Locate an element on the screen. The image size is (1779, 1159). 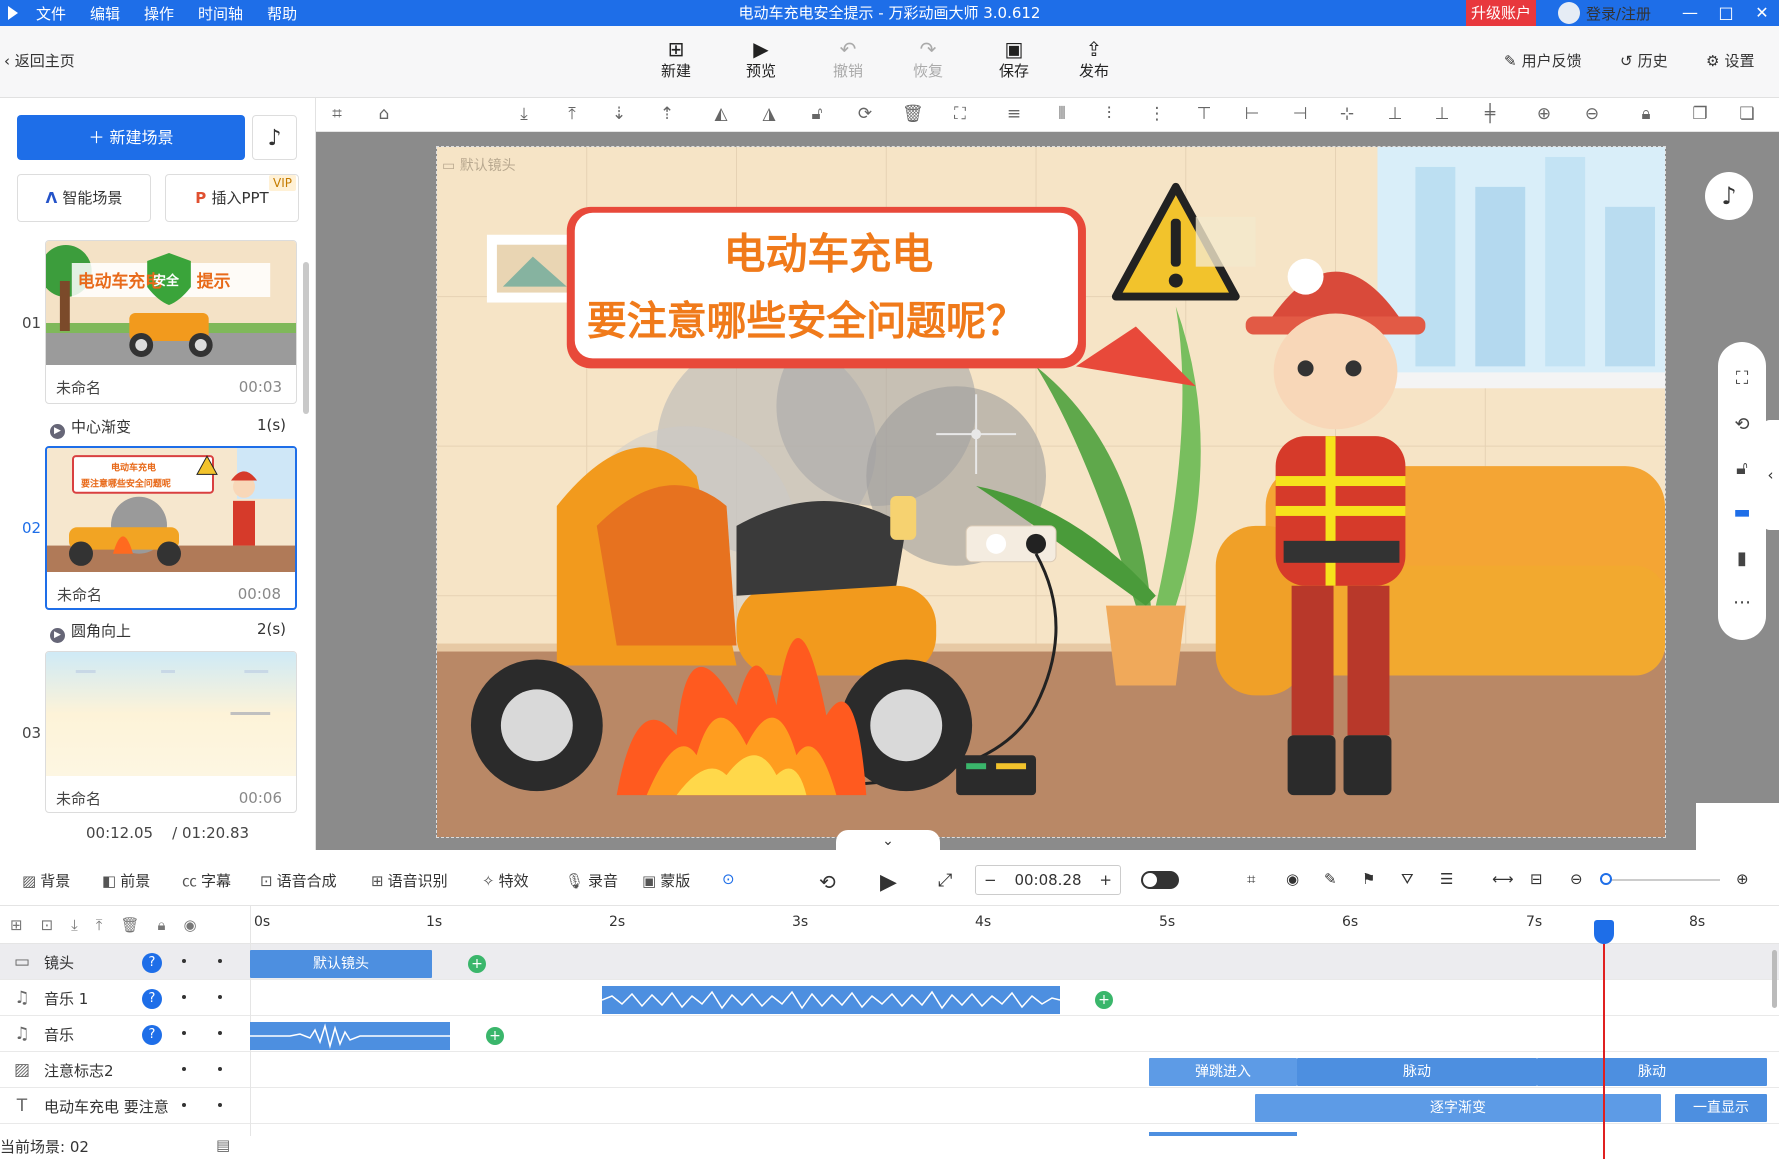
time-stepper: −00:08.28 + is located at coordinates (1048, 880).